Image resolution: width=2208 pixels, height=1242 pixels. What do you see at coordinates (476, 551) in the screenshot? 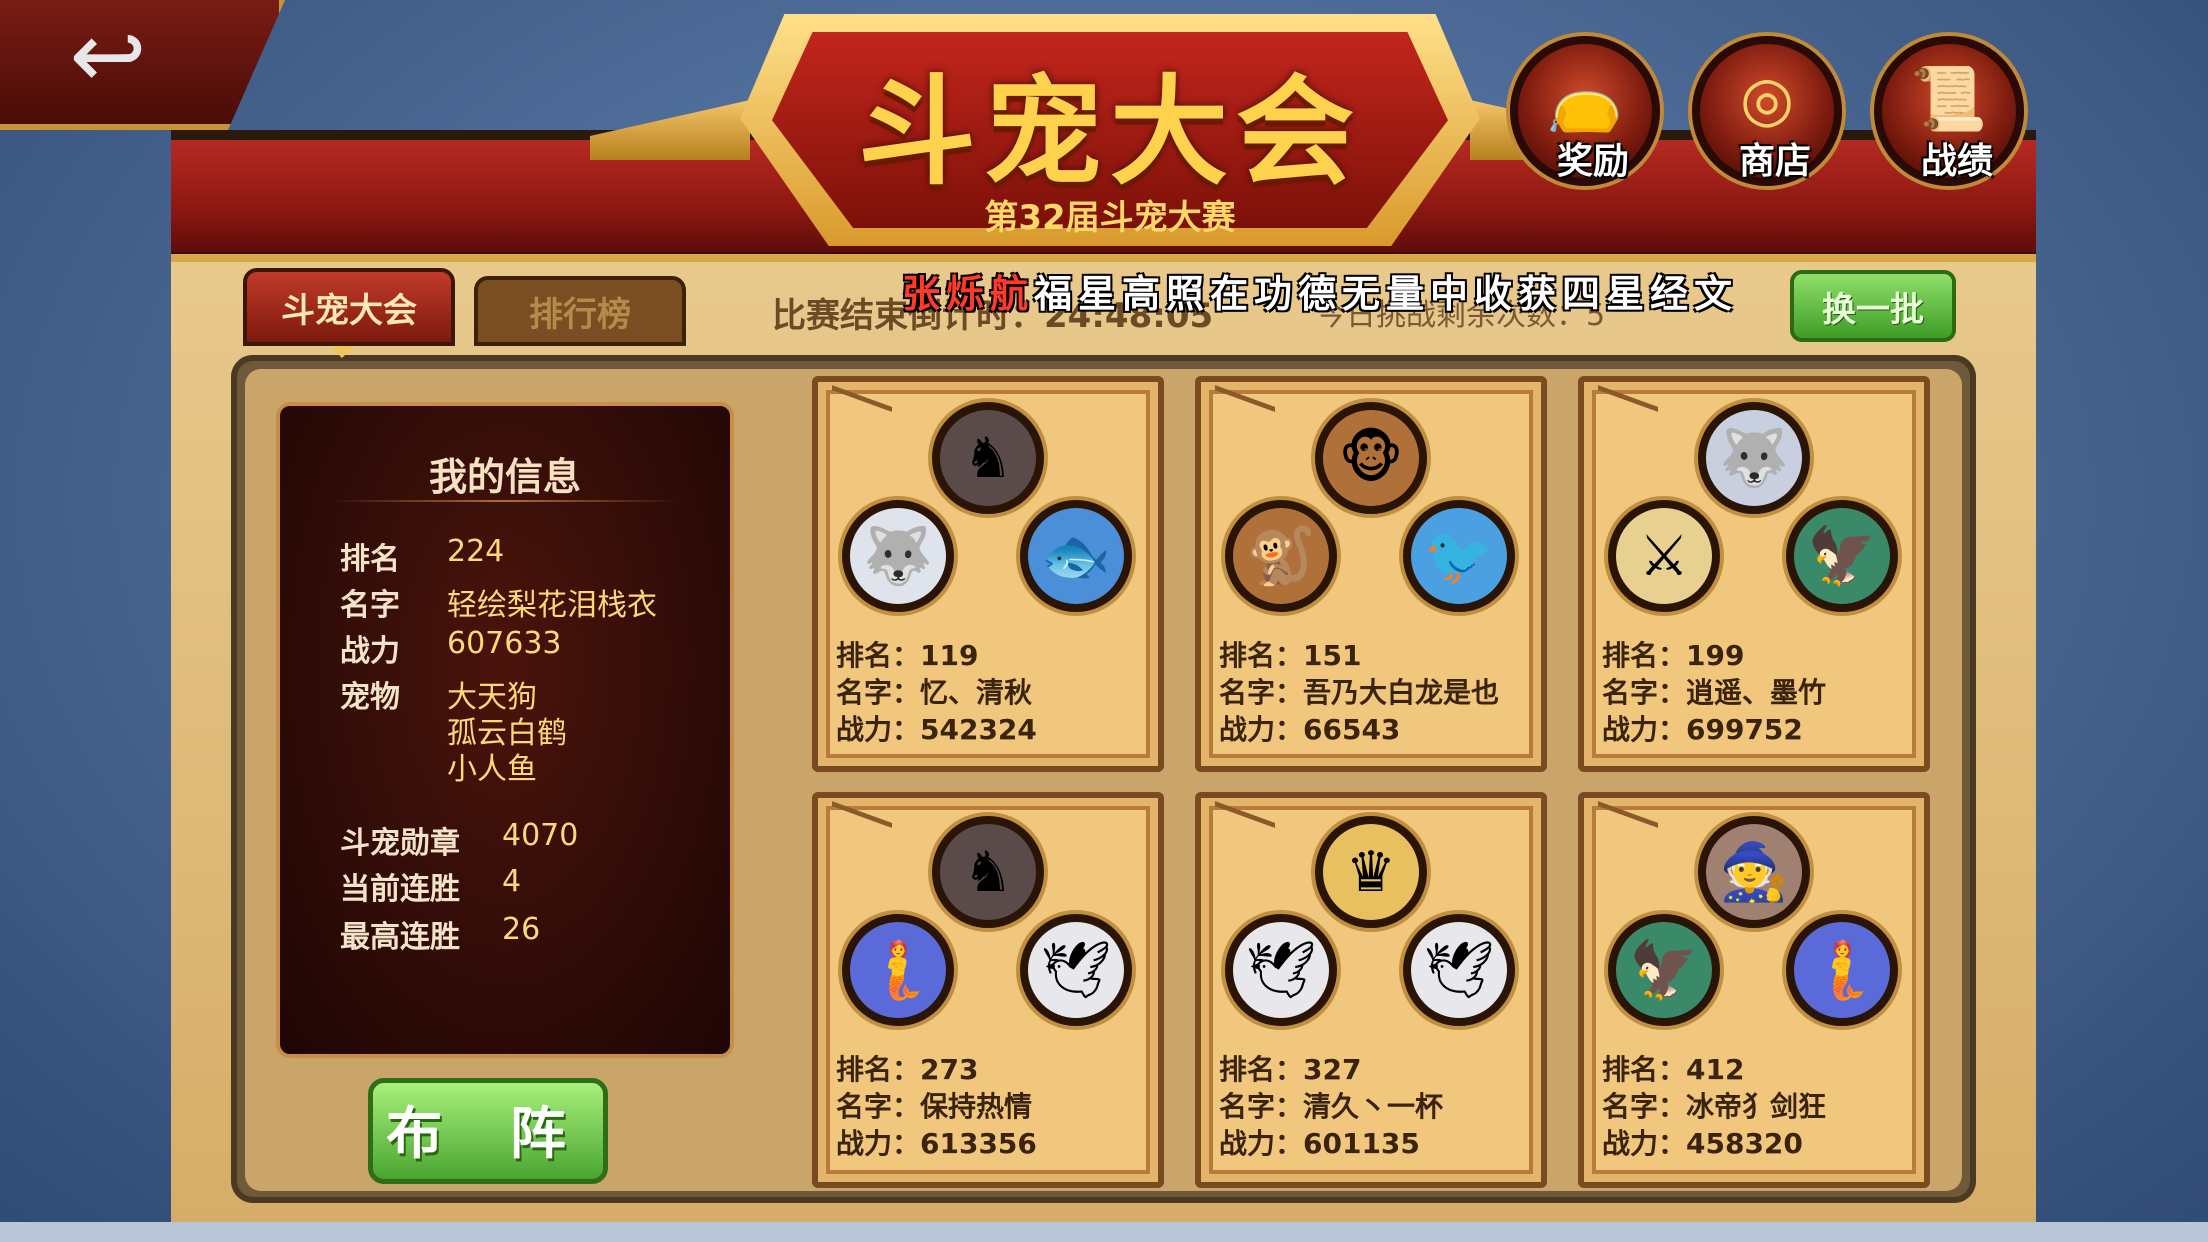
I see `rank-value: 224` at bounding box center [476, 551].